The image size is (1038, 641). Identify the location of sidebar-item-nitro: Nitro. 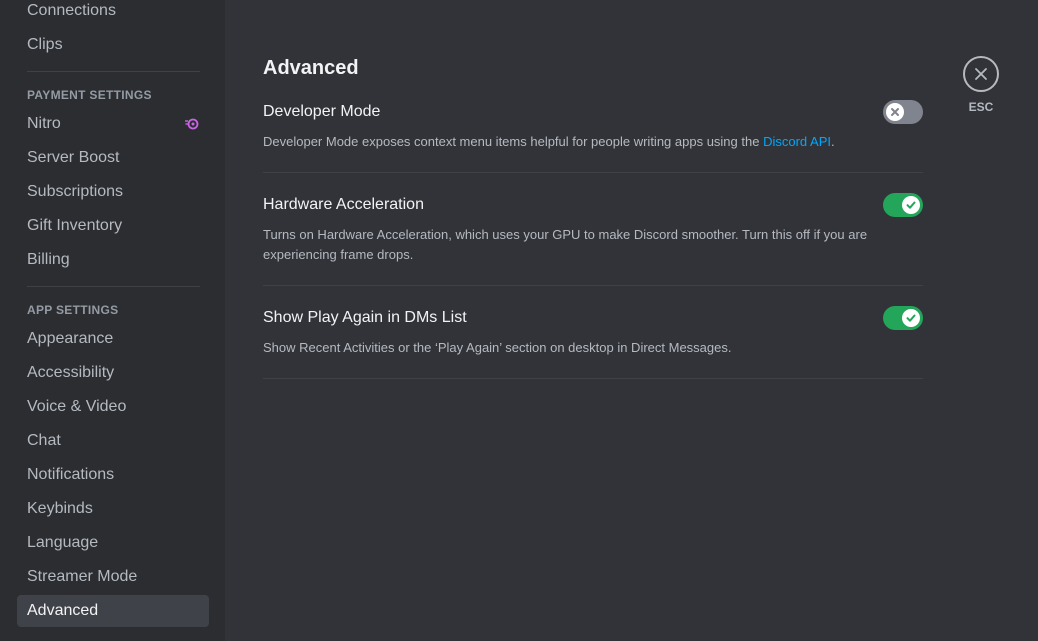
(113, 124).